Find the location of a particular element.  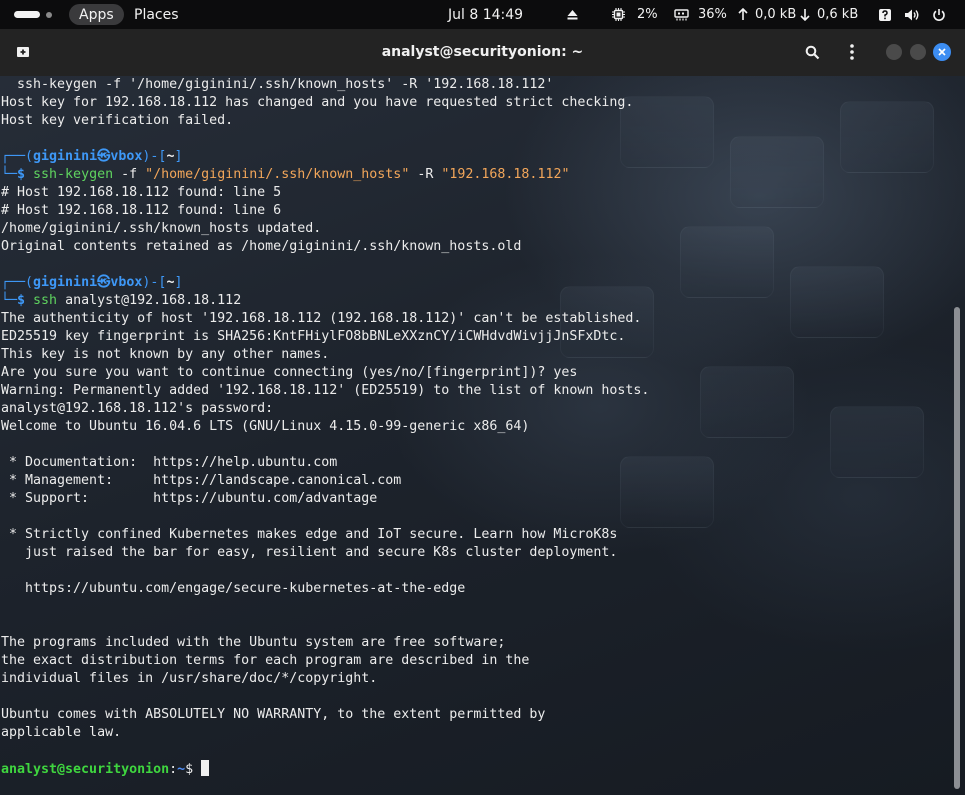

command-line: └─$ ssh analyst@192.168.18.112 is located at coordinates (473, 301).